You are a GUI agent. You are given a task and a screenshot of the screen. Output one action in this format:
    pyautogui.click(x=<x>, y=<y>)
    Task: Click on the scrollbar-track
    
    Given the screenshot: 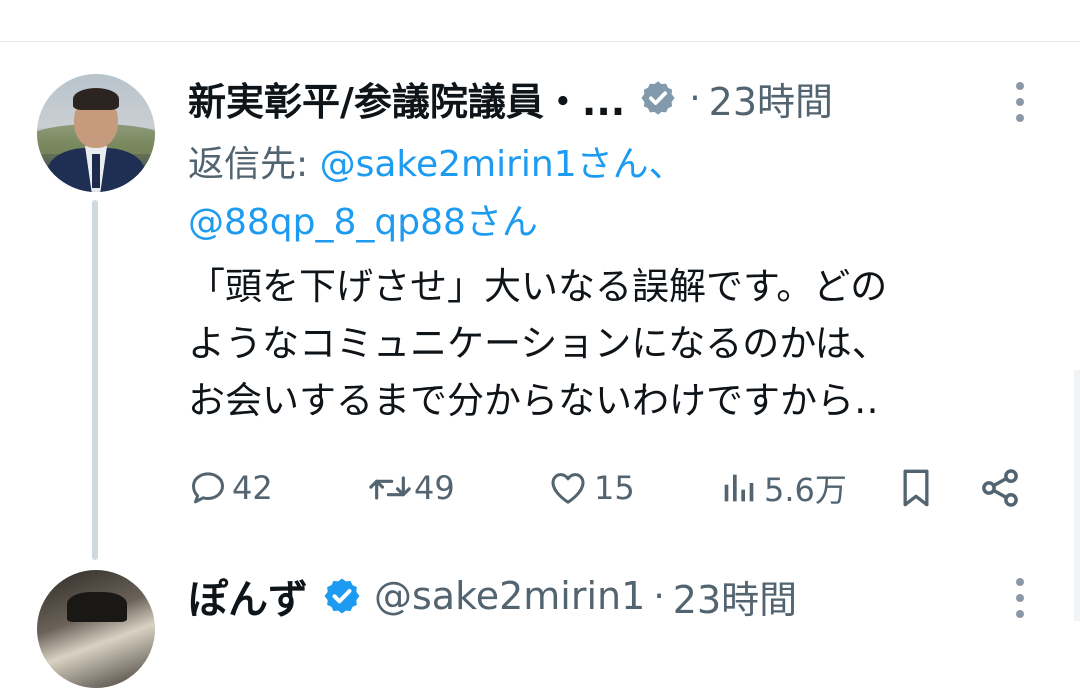 What is the action you would take?
    pyautogui.click(x=1077, y=495)
    